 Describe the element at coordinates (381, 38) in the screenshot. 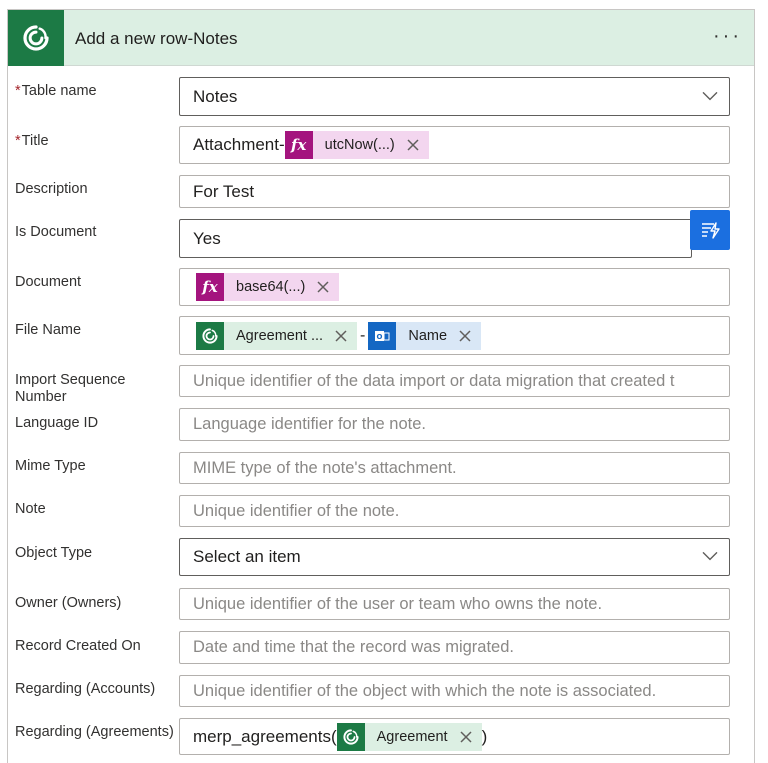

I see `card-header: Add a new row-Notes ···` at that location.